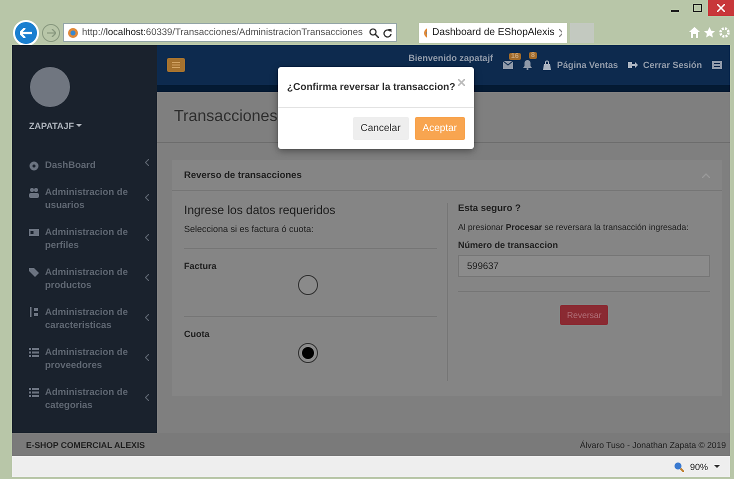 This screenshot has height=479, width=734. What do you see at coordinates (34, 192) in the screenshot?
I see `users-icon` at bounding box center [34, 192].